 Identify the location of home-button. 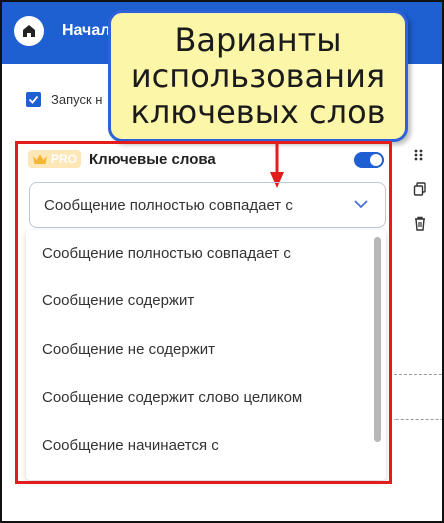
(29, 31).